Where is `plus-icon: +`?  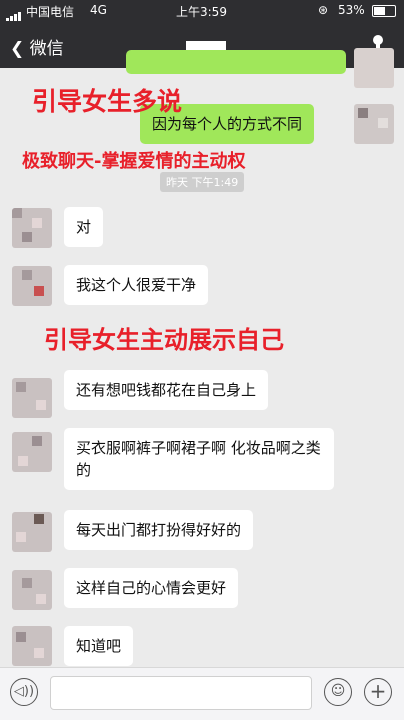 plus-icon: + is located at coordinates (378, 691).